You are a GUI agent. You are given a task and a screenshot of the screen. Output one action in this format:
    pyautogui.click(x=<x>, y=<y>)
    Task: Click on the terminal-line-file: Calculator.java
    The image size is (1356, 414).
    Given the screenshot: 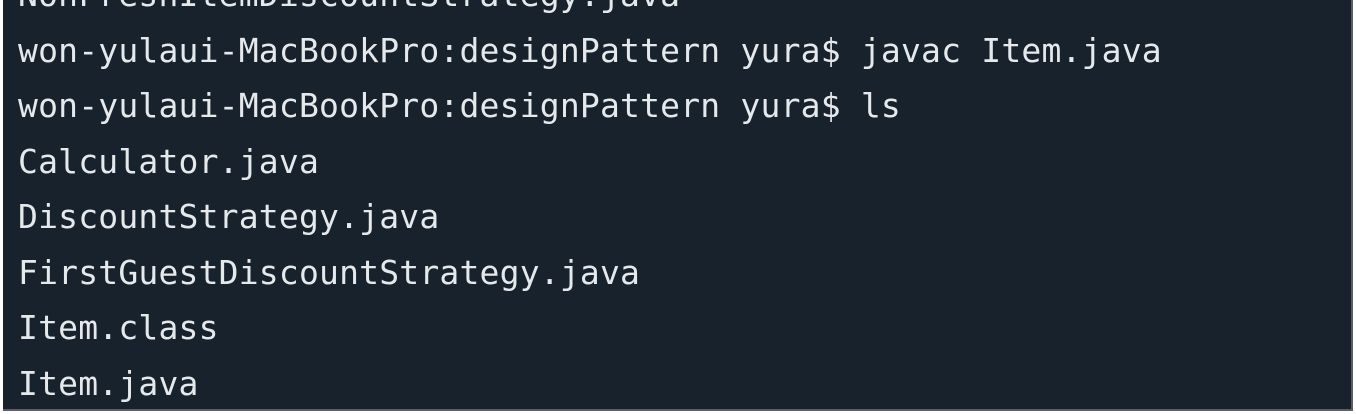 What is the action you would take?
    pyautogui.click(x=169, y=161)
    